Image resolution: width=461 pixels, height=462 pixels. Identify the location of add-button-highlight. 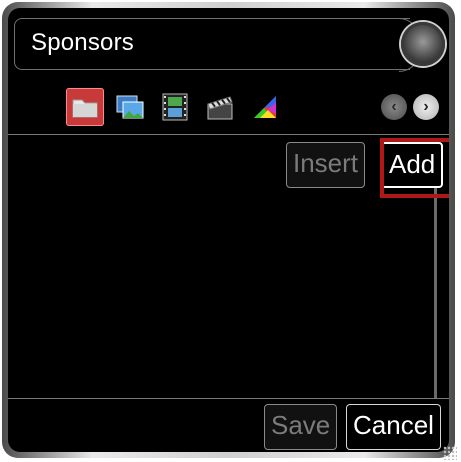
(414, 168).